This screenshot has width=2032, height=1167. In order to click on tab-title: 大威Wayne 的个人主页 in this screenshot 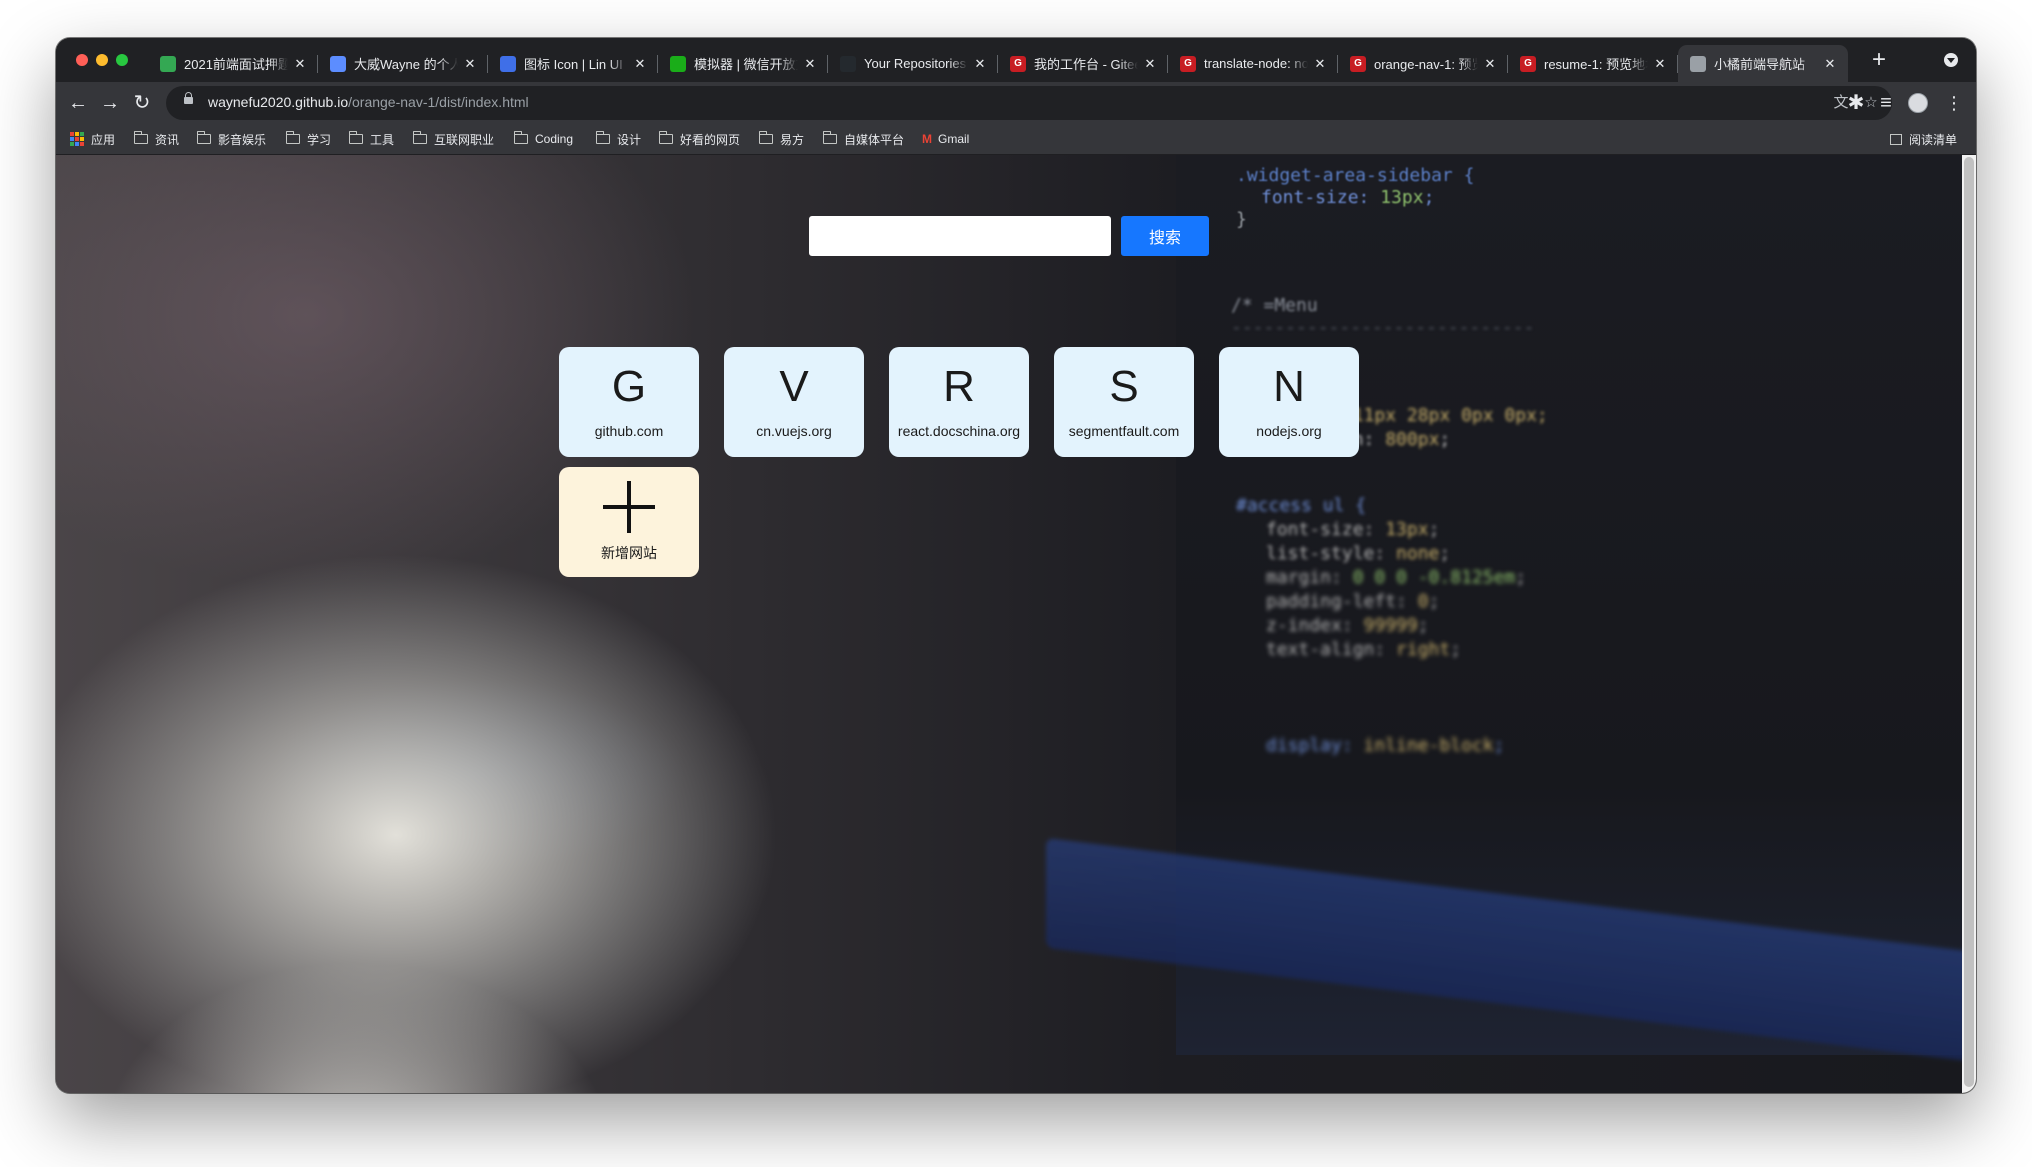, I will do `click(406, 64)`.